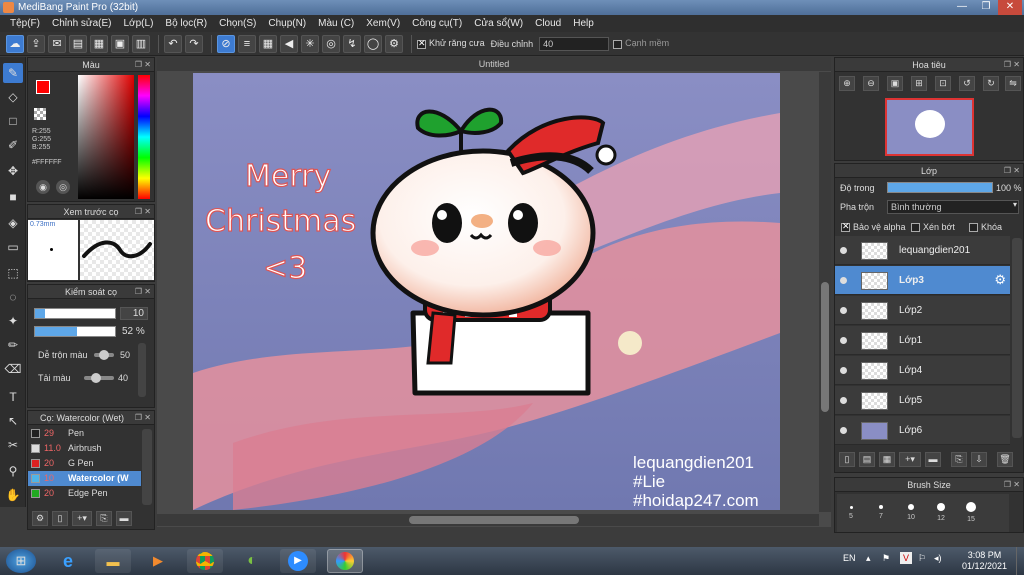  I want to click on sharp-edge-checkbox: Cạnh mềm, so click(641, 43).